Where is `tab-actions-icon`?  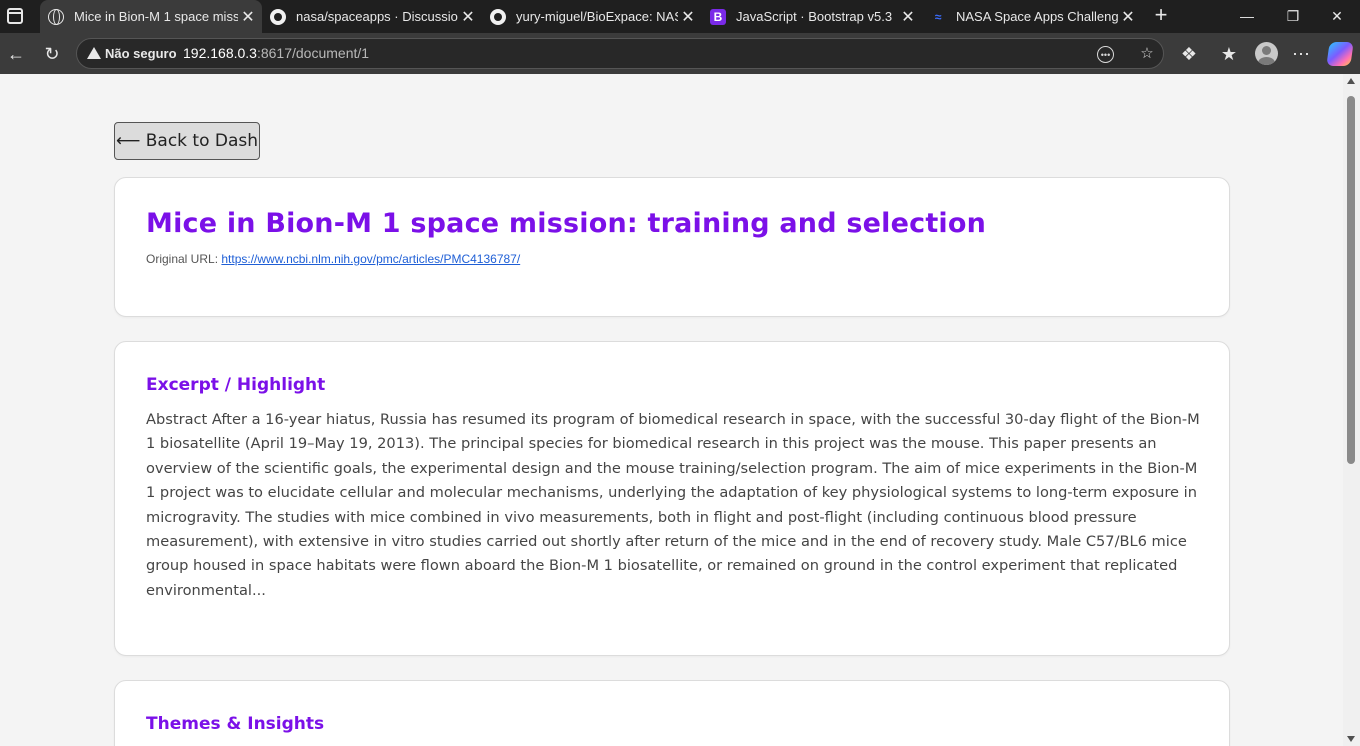 tab-actions-icon is located at coordinates (15, 16).